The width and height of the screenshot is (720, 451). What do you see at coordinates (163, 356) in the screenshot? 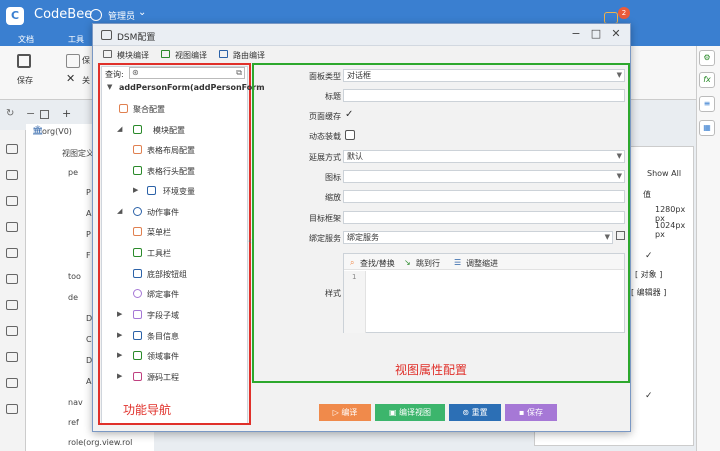
I see `nav-item-domain-event: 领域事件` at bounding box center [163, 356].